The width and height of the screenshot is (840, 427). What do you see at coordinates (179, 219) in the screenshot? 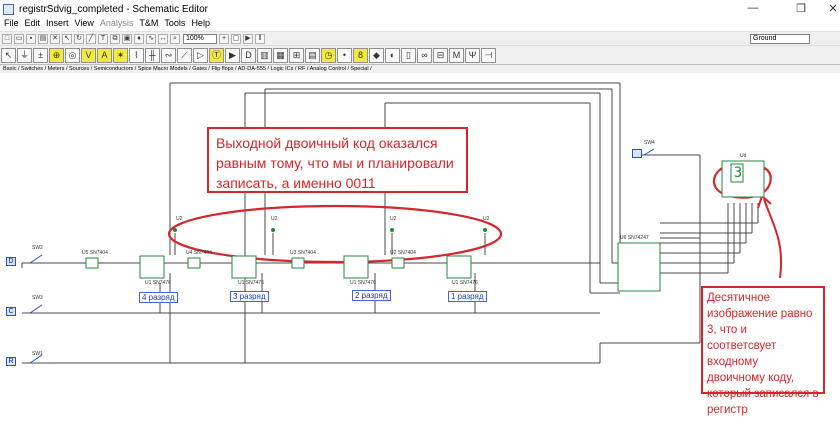
I see `probe-label-1: U2` at bounding box center [179, 219].